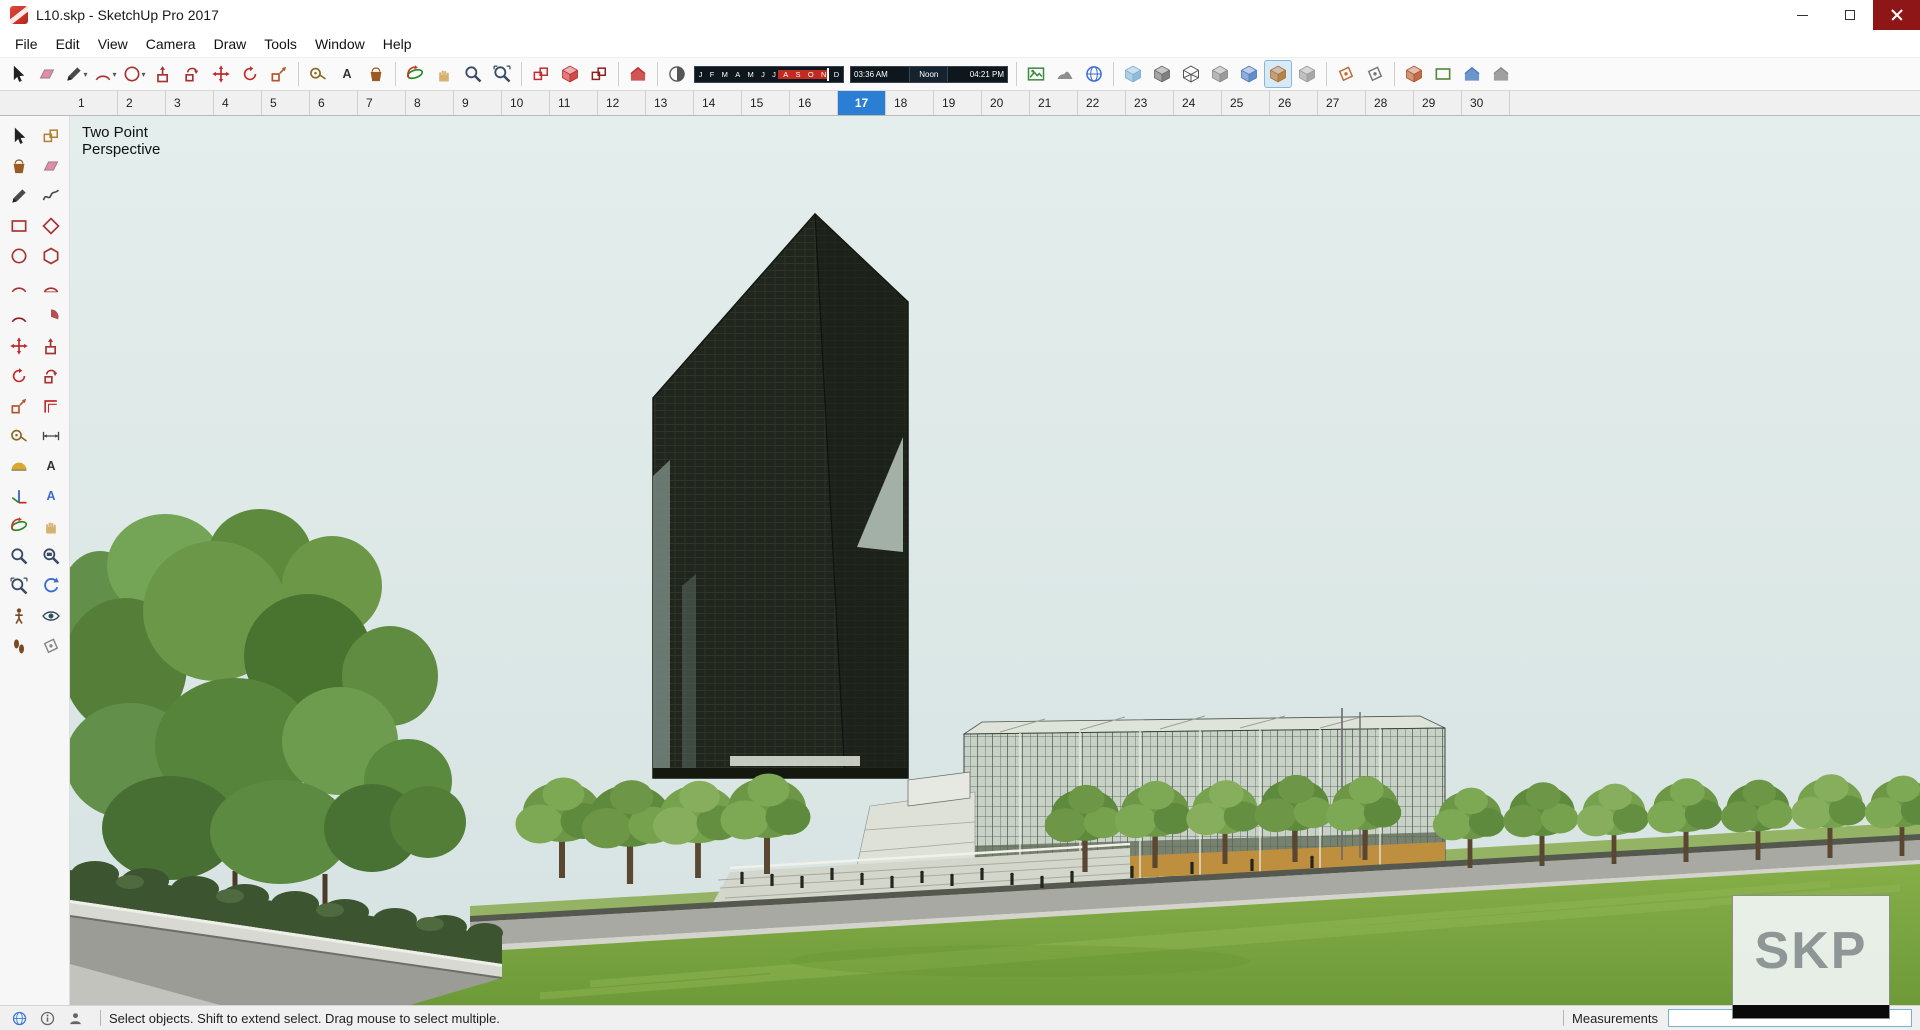 This screenshot has width=1920, height=1030. What do you see at coordinates (958, 103) in the screenshot?
I see `scene-tab-19: 19` at bounding box center [958, 103].